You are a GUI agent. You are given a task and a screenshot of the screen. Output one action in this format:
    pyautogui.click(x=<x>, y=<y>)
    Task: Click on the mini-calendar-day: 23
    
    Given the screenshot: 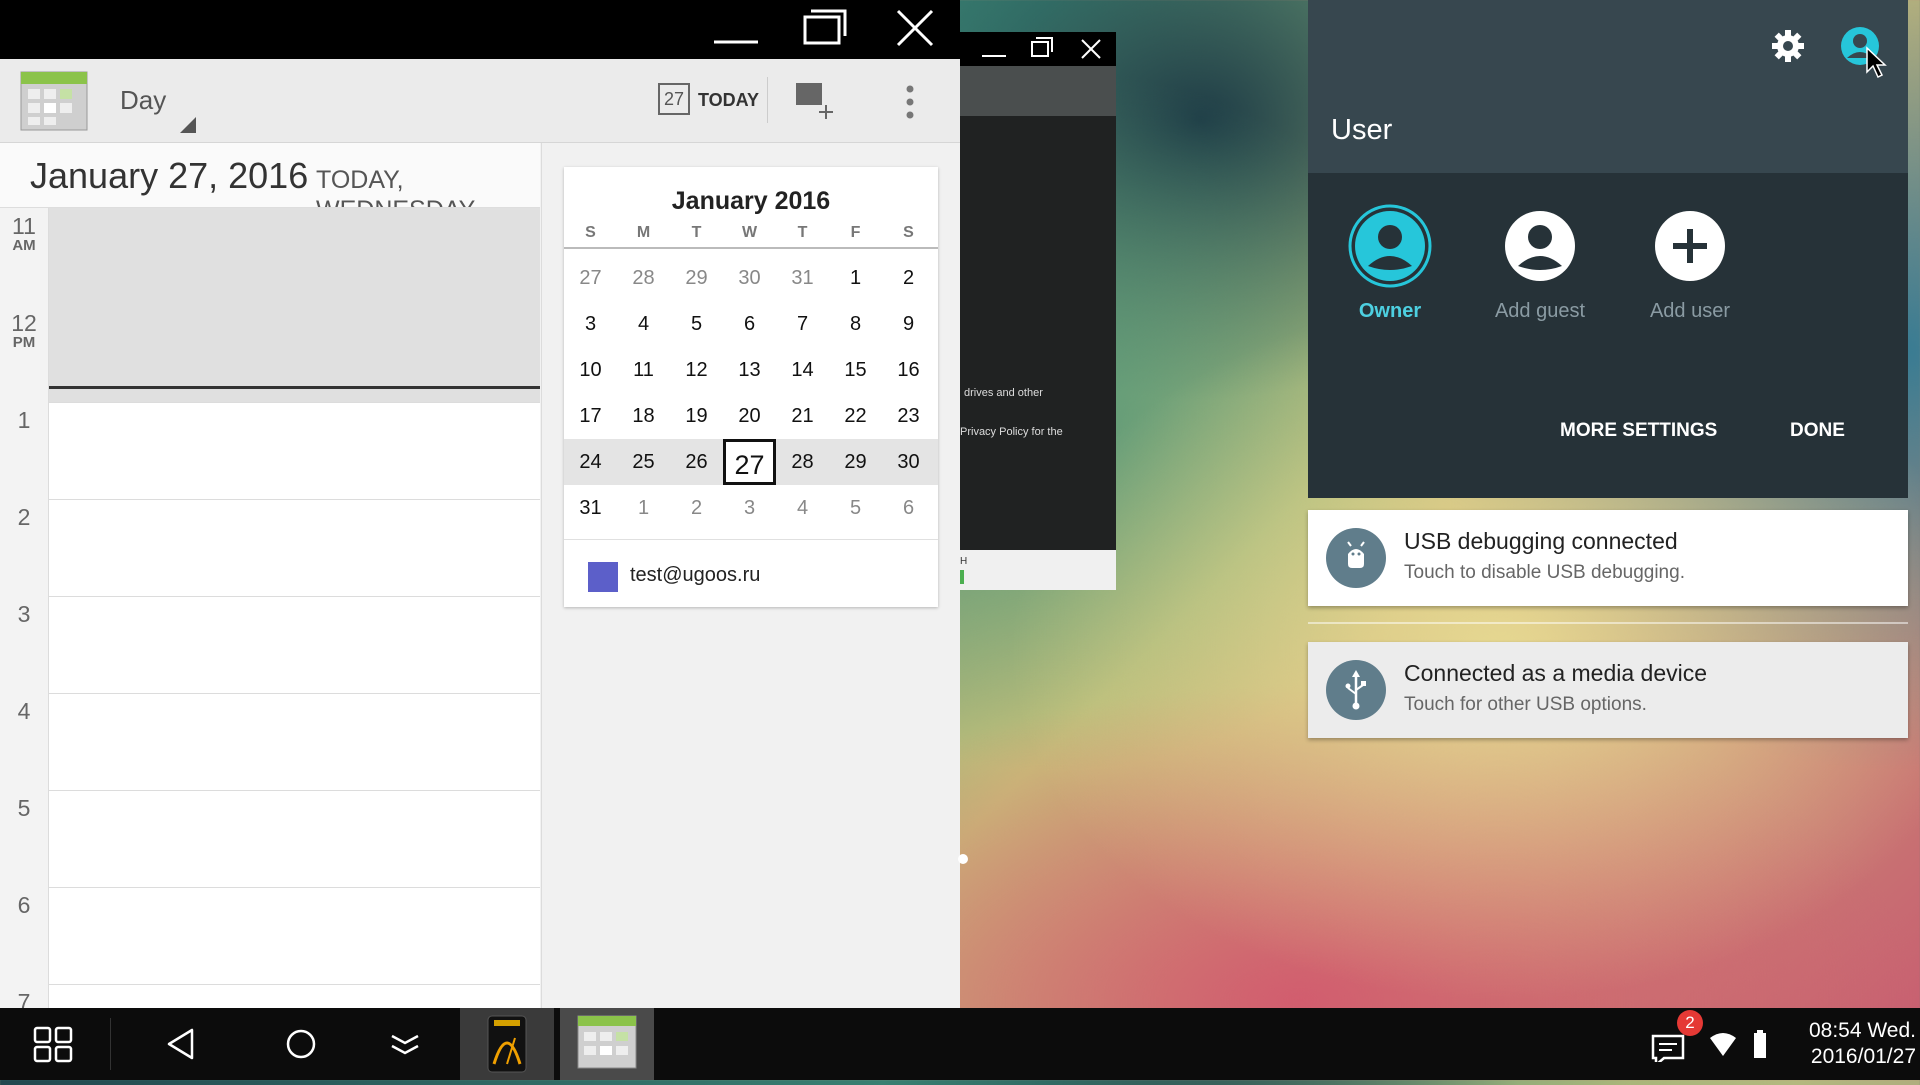 What is the action you would take?
    pyautogui.click(x=908, y=416)
    